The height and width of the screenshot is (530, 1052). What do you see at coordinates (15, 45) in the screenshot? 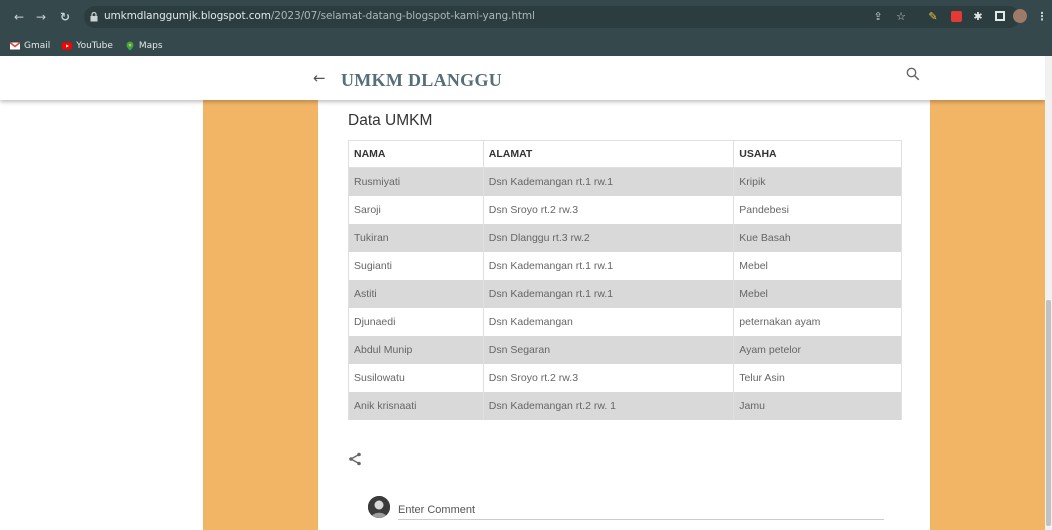
I see `gmail-icon` at bounding box center [15, 45].